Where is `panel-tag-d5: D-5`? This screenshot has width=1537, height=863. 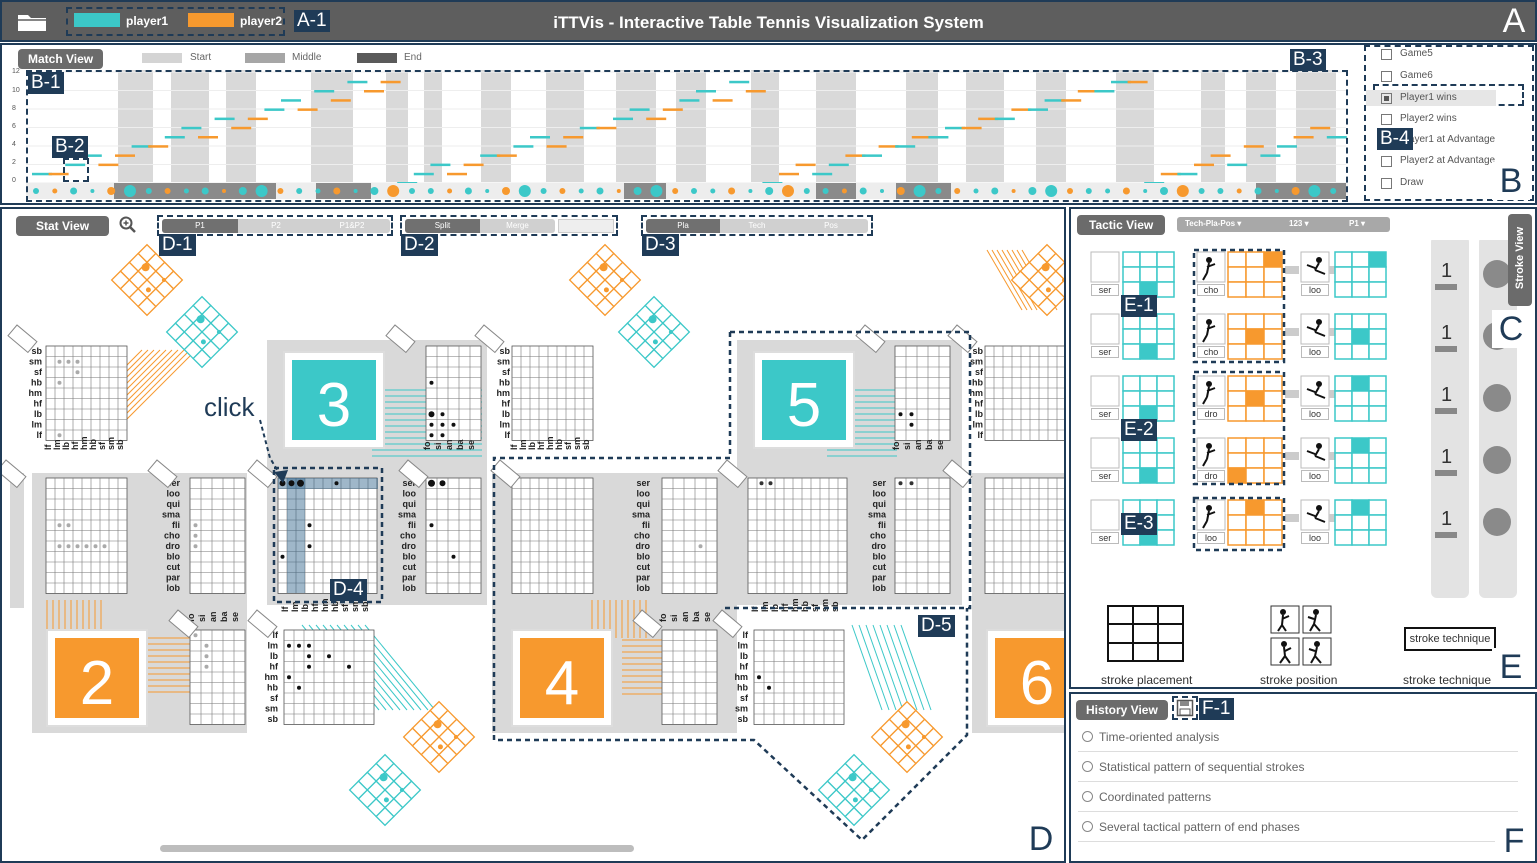 panel-tag-d5: D-5 is located at coordinates (936, 626).